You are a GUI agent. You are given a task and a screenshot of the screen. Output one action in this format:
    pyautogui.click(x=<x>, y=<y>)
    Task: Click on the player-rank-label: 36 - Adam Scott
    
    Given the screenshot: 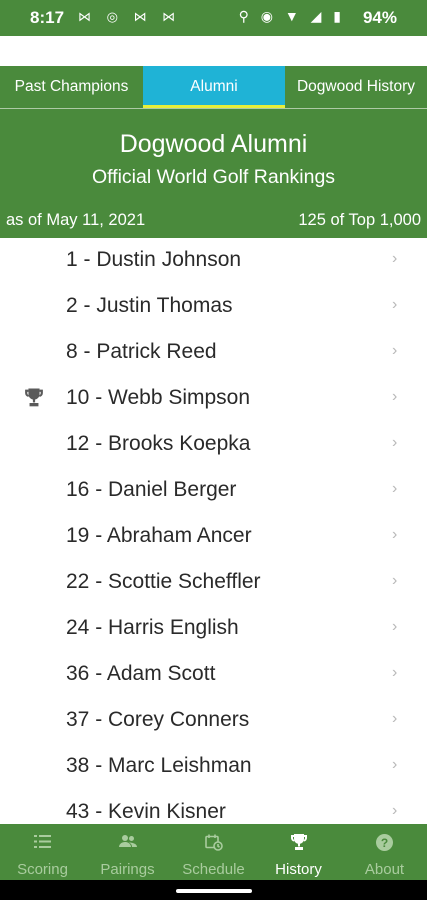 What is the action you would take?
    pyautogui.click(x=141, y=673)
    